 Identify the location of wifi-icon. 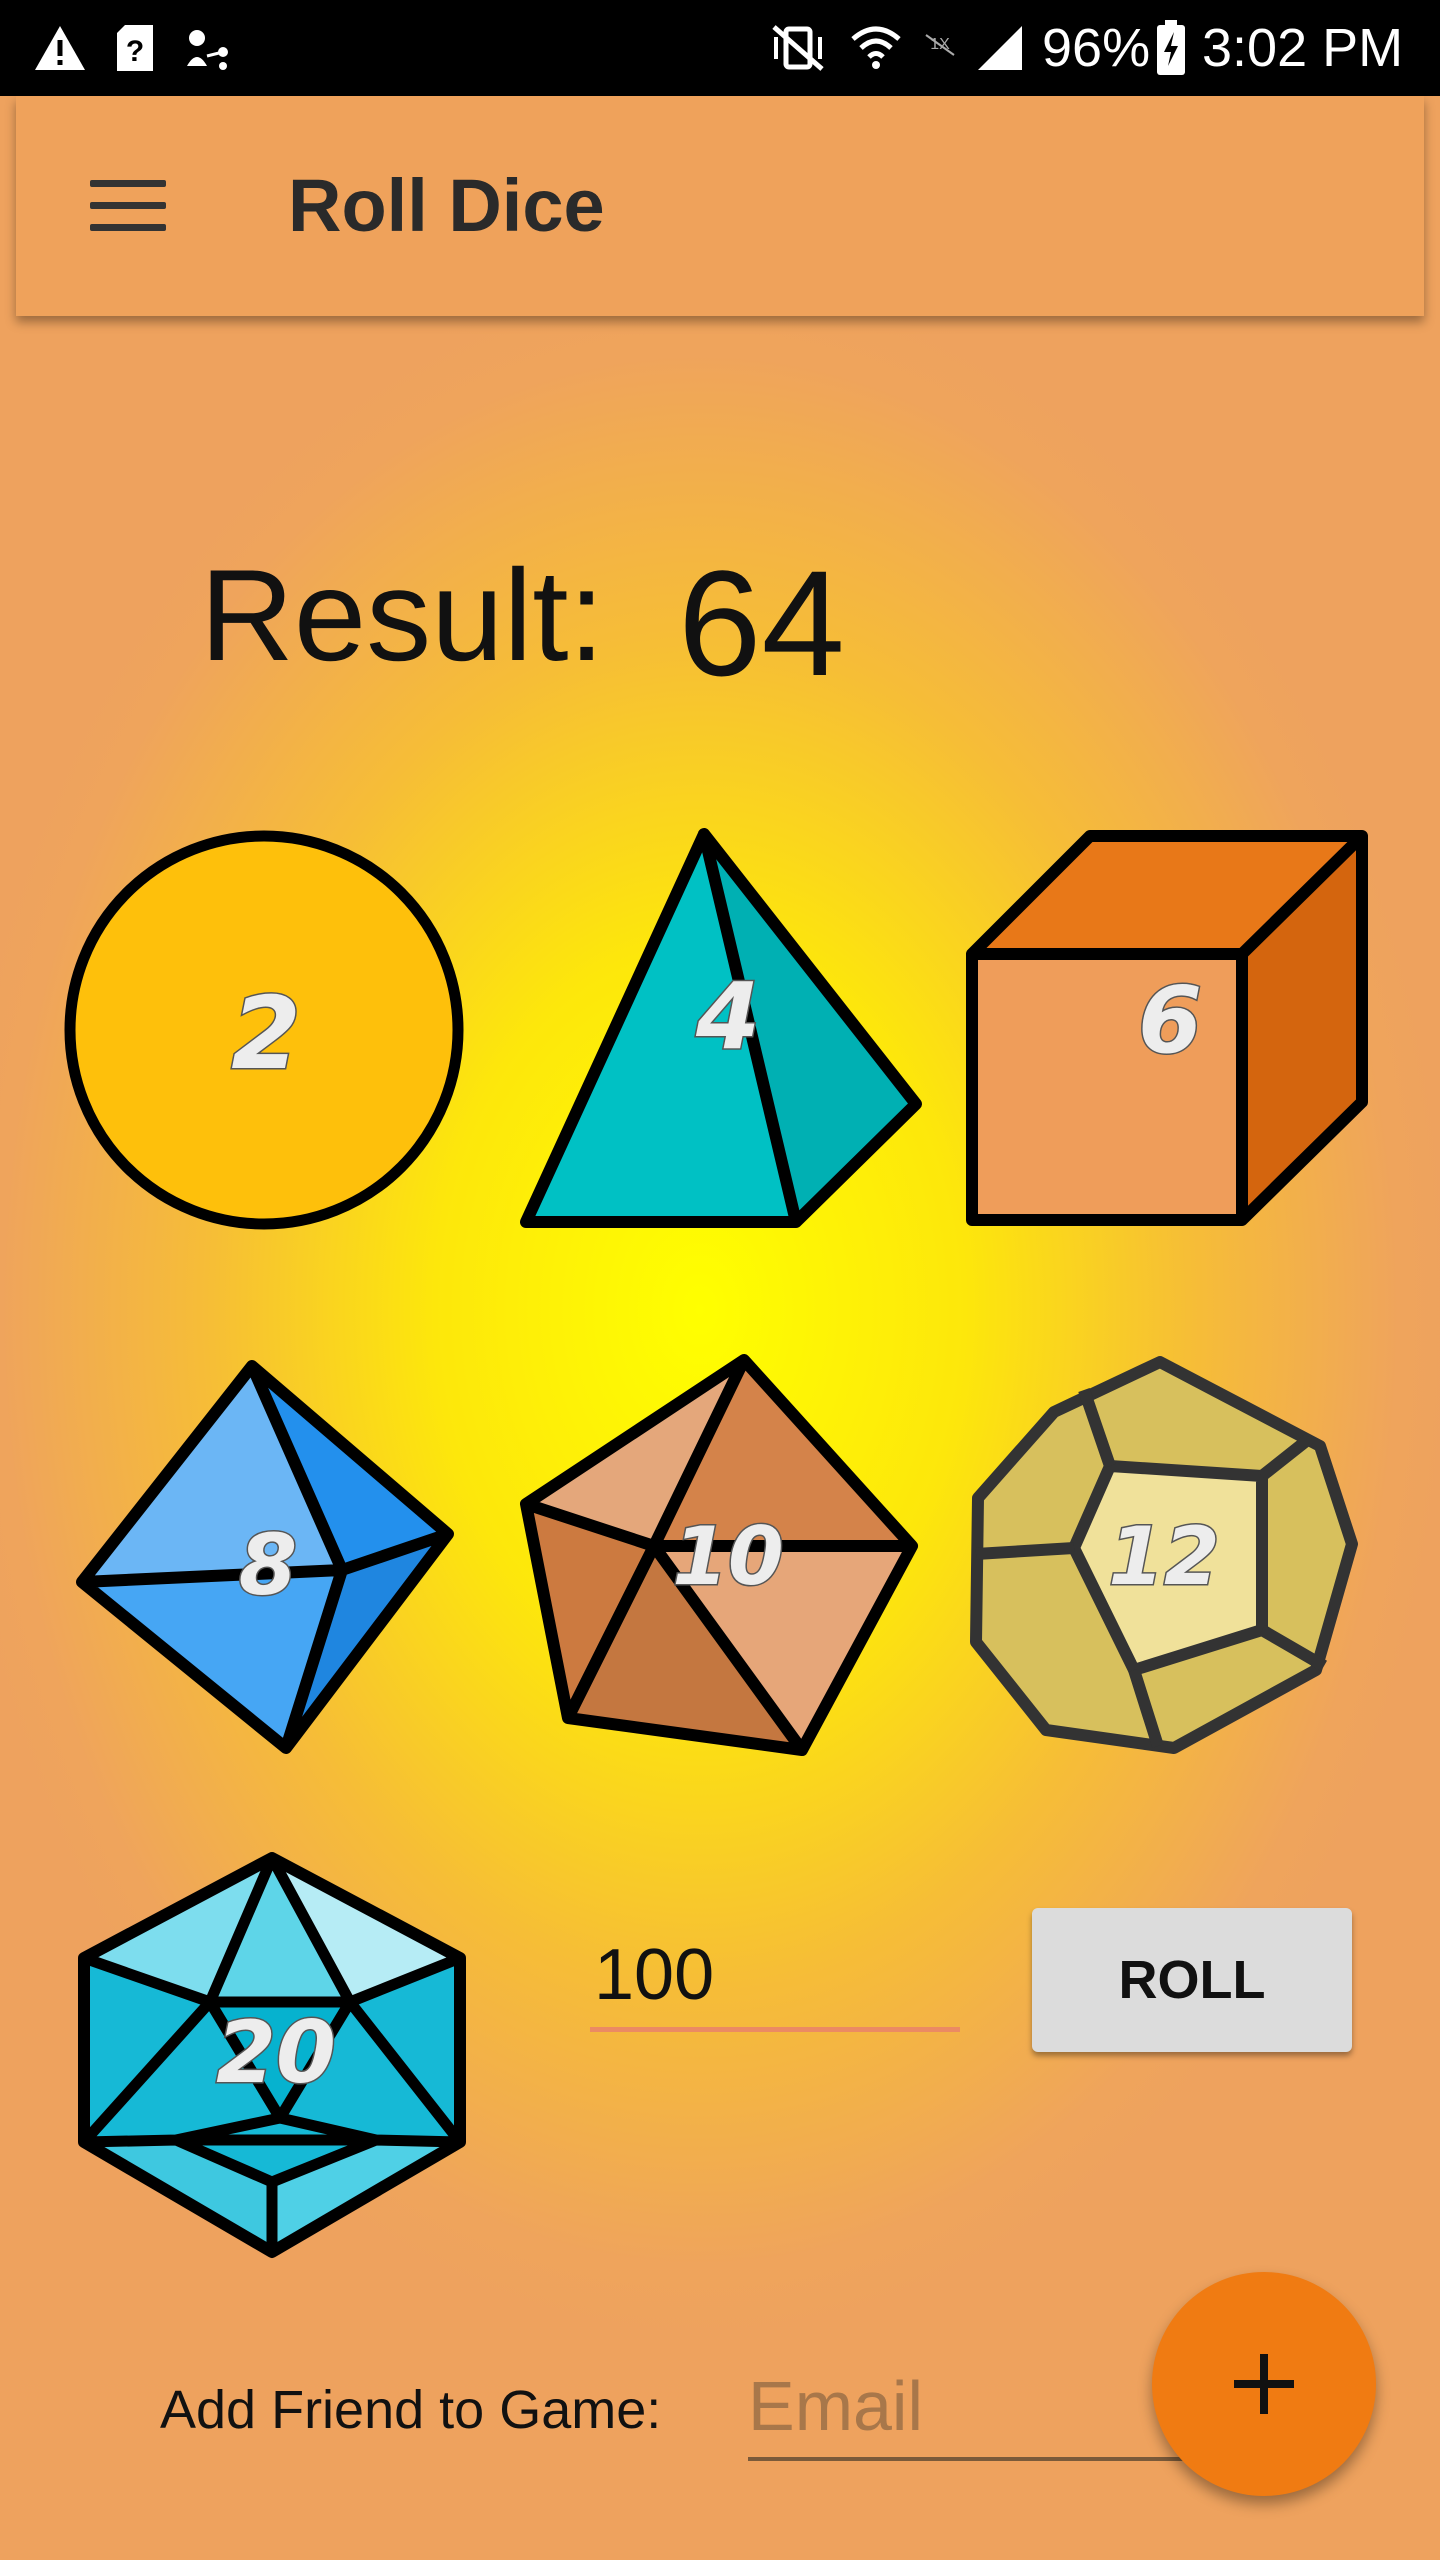
(876, 48).